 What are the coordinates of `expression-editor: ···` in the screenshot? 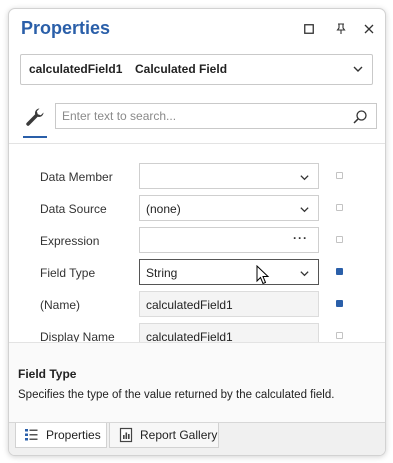 It's located at (229, 240).